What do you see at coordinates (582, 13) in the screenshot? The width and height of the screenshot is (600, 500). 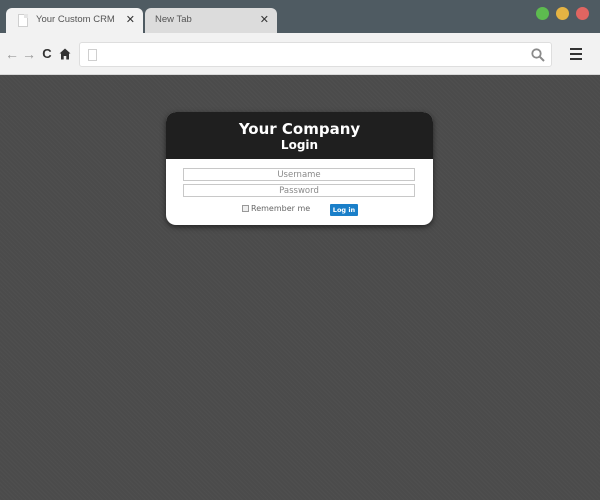 I see `window-close-button` at bounding box center [582, 13].